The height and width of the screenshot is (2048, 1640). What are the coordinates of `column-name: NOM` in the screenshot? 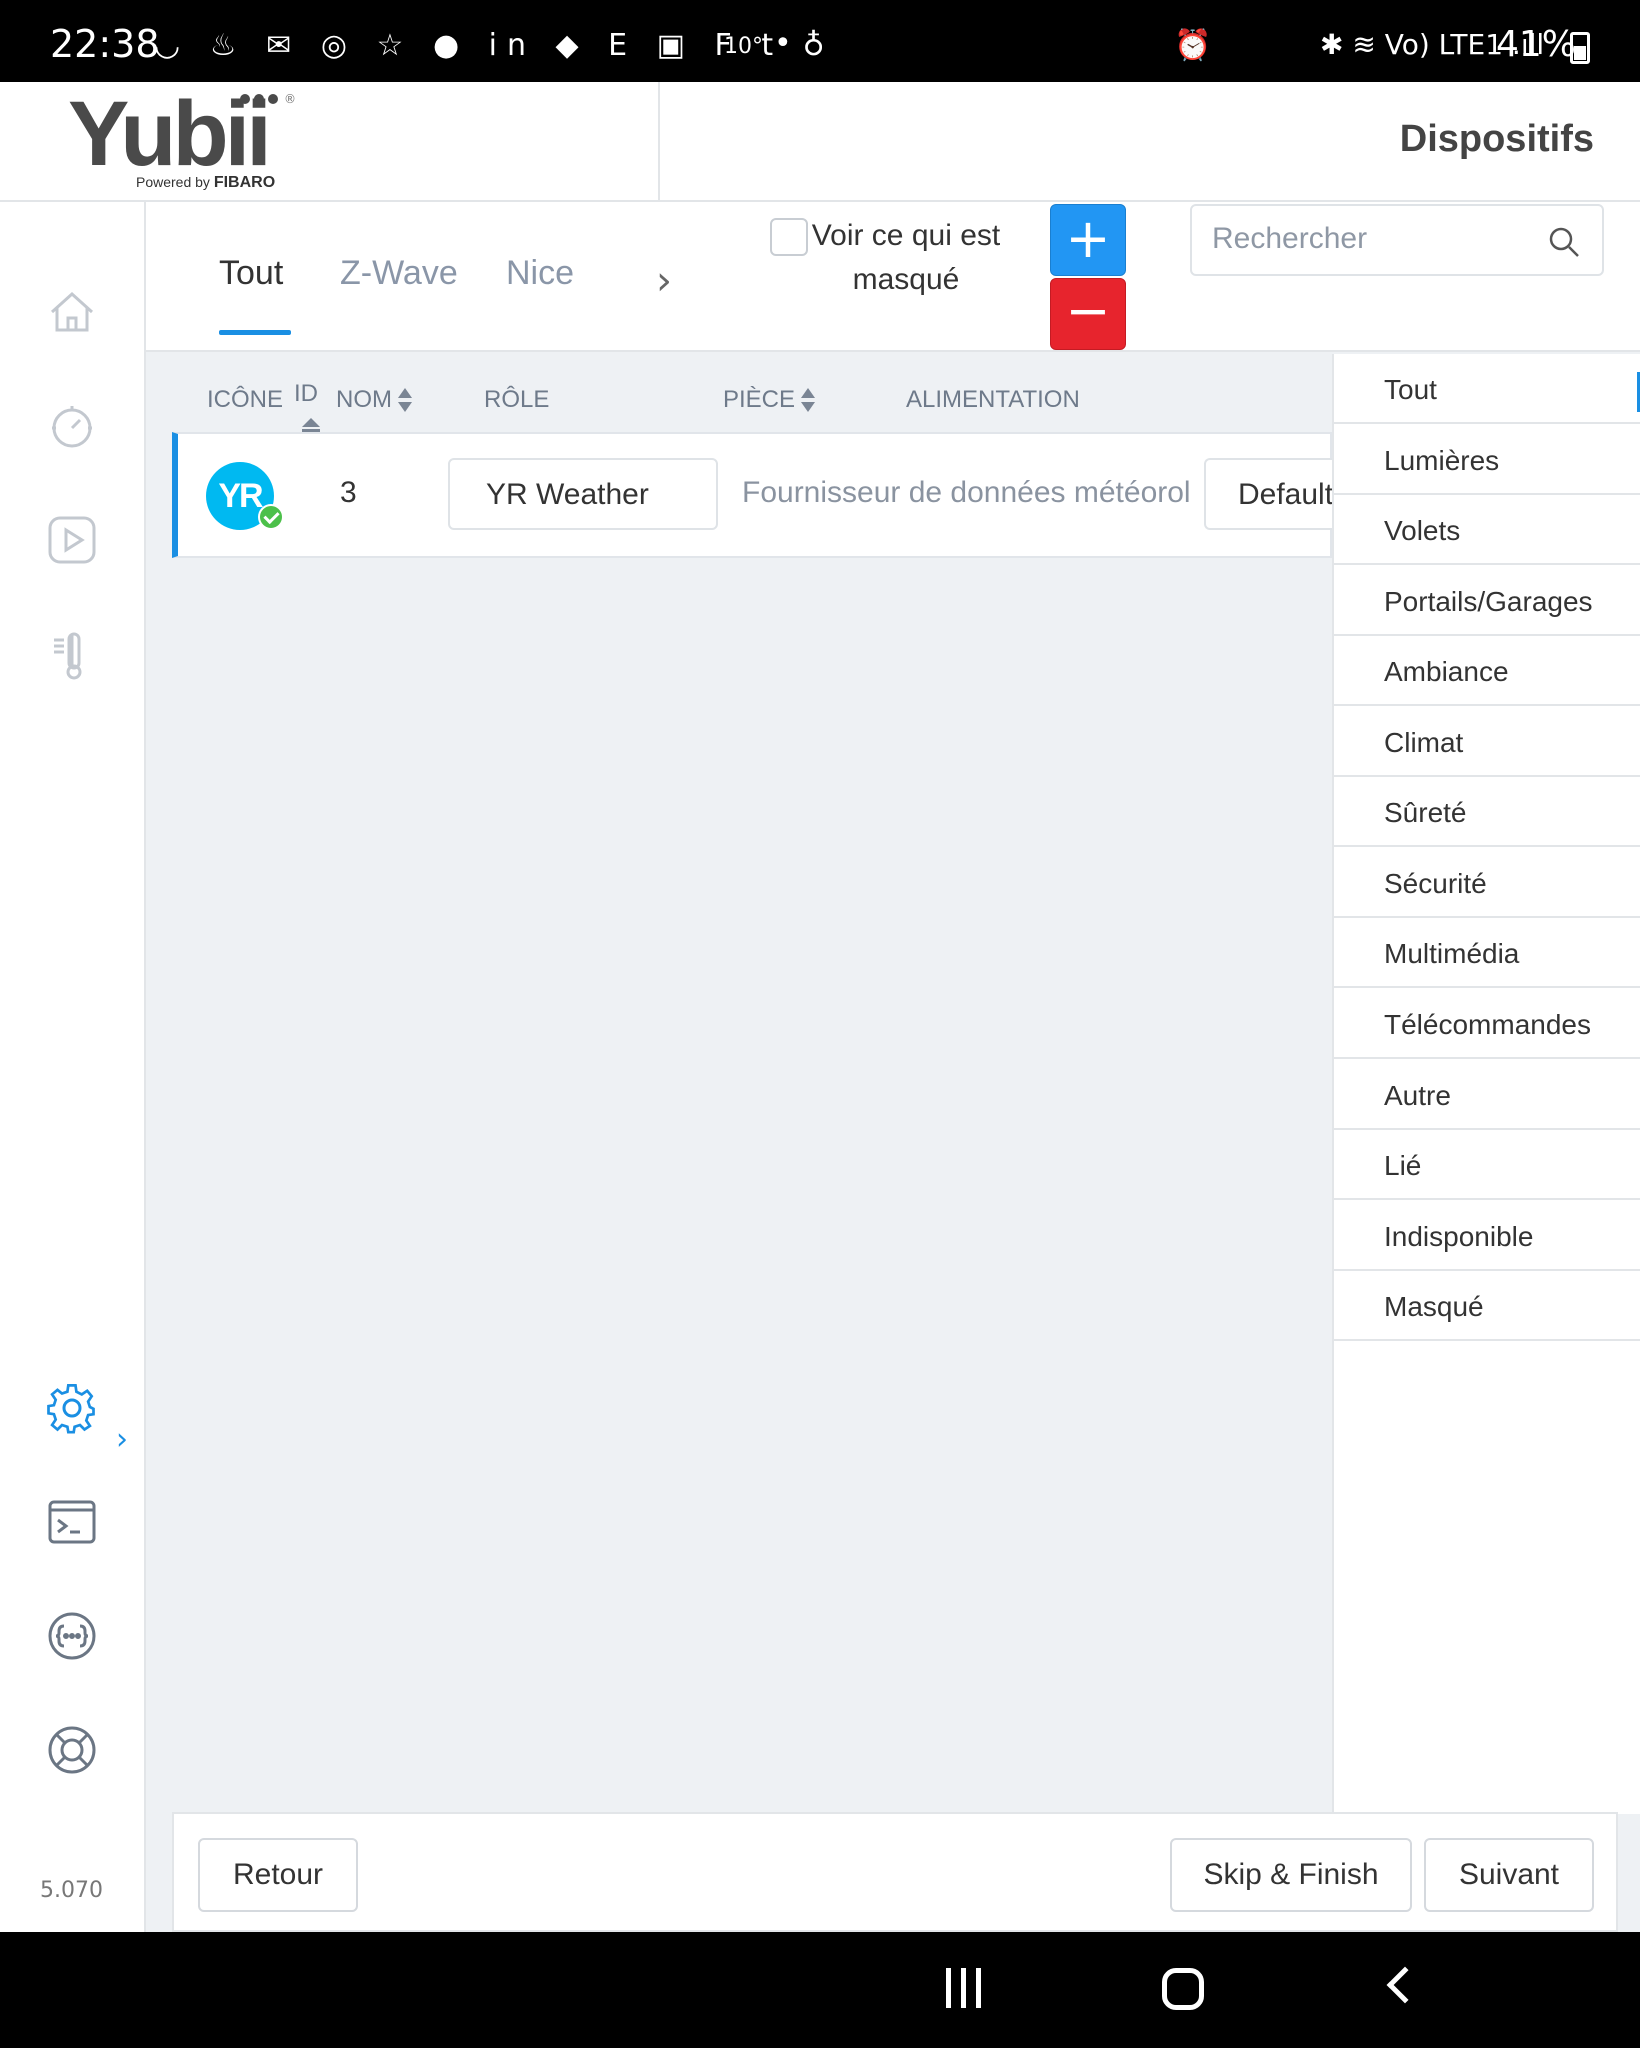 It's located at (374, 400).